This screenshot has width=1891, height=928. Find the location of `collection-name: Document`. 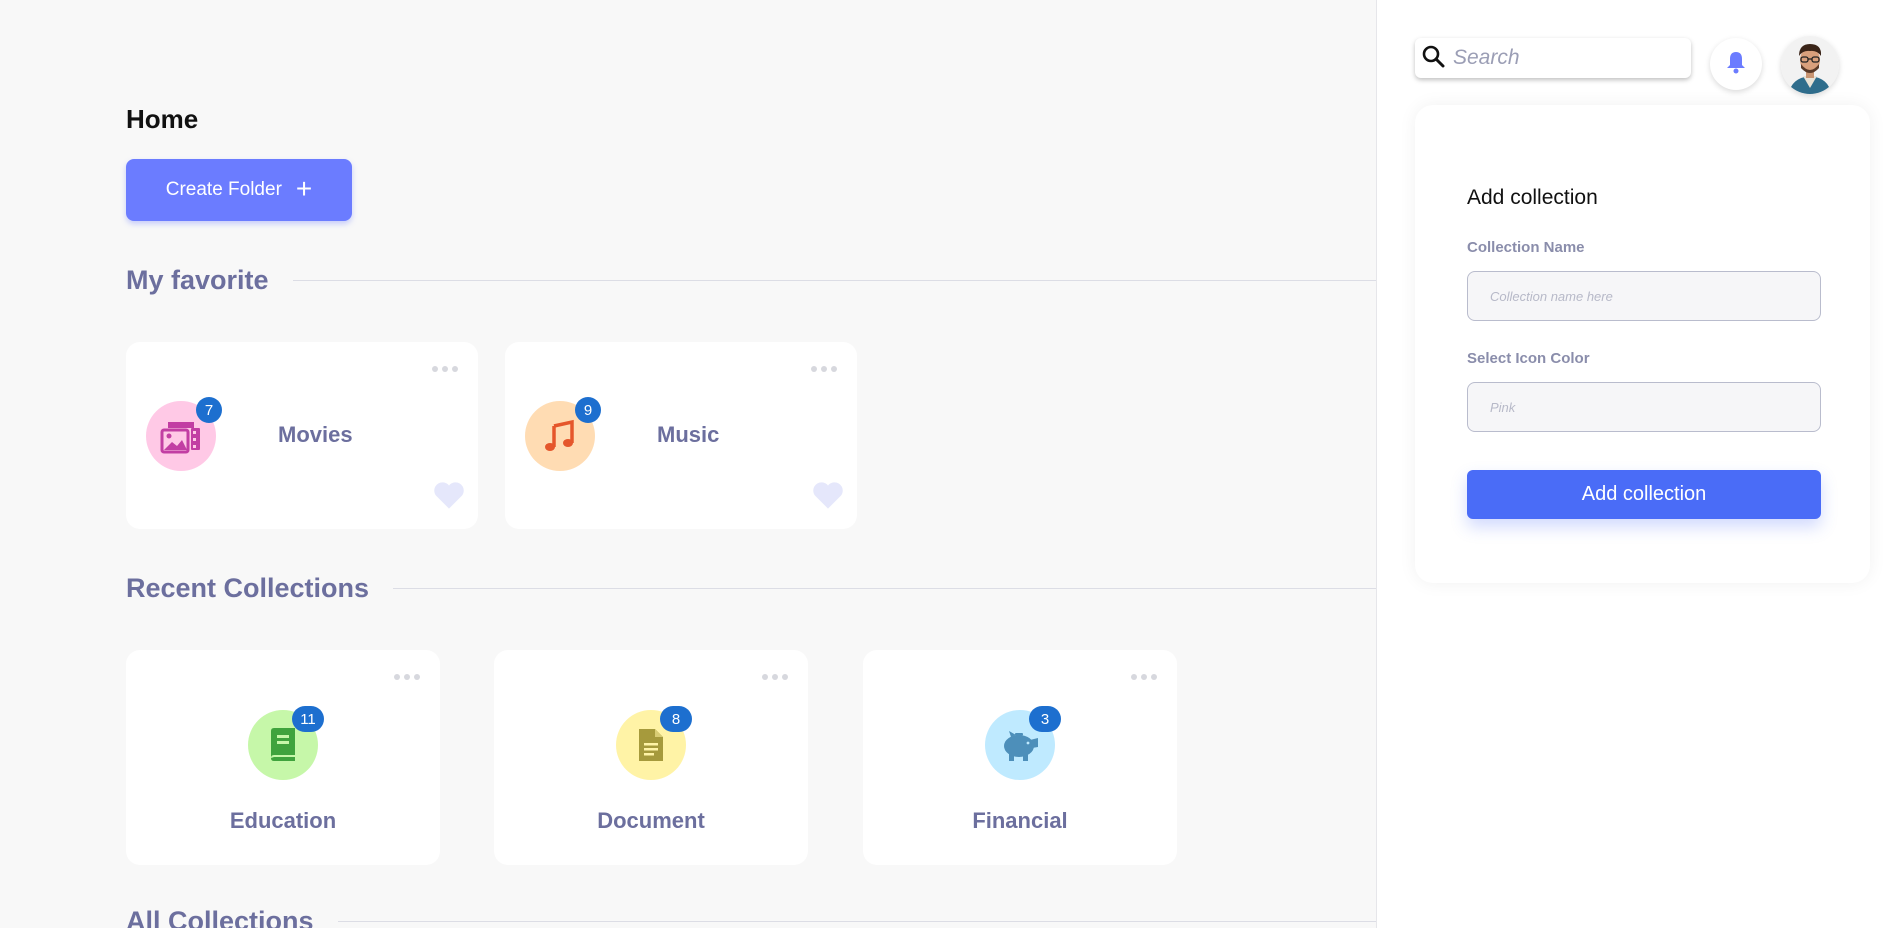

collection-name: Document is located at coordinates (651, 820).